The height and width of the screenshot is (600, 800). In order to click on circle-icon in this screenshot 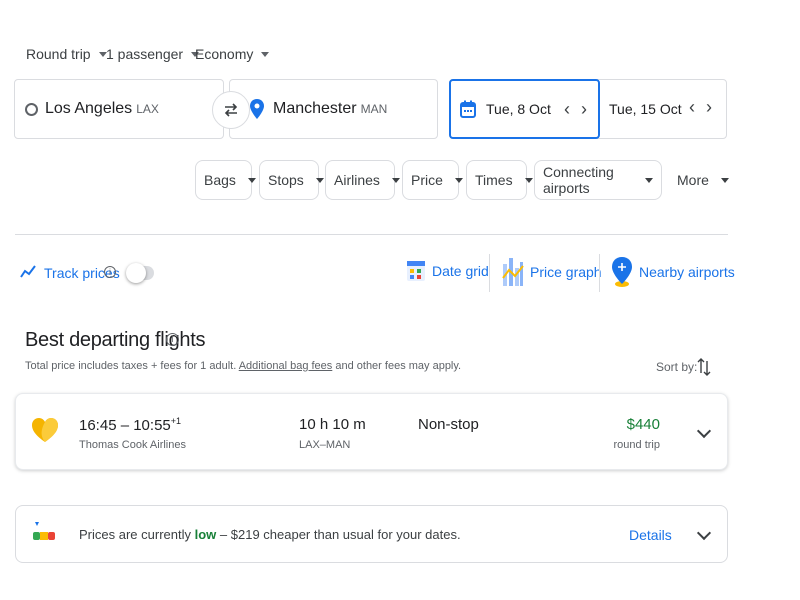, I will do `click(31, 109)`.